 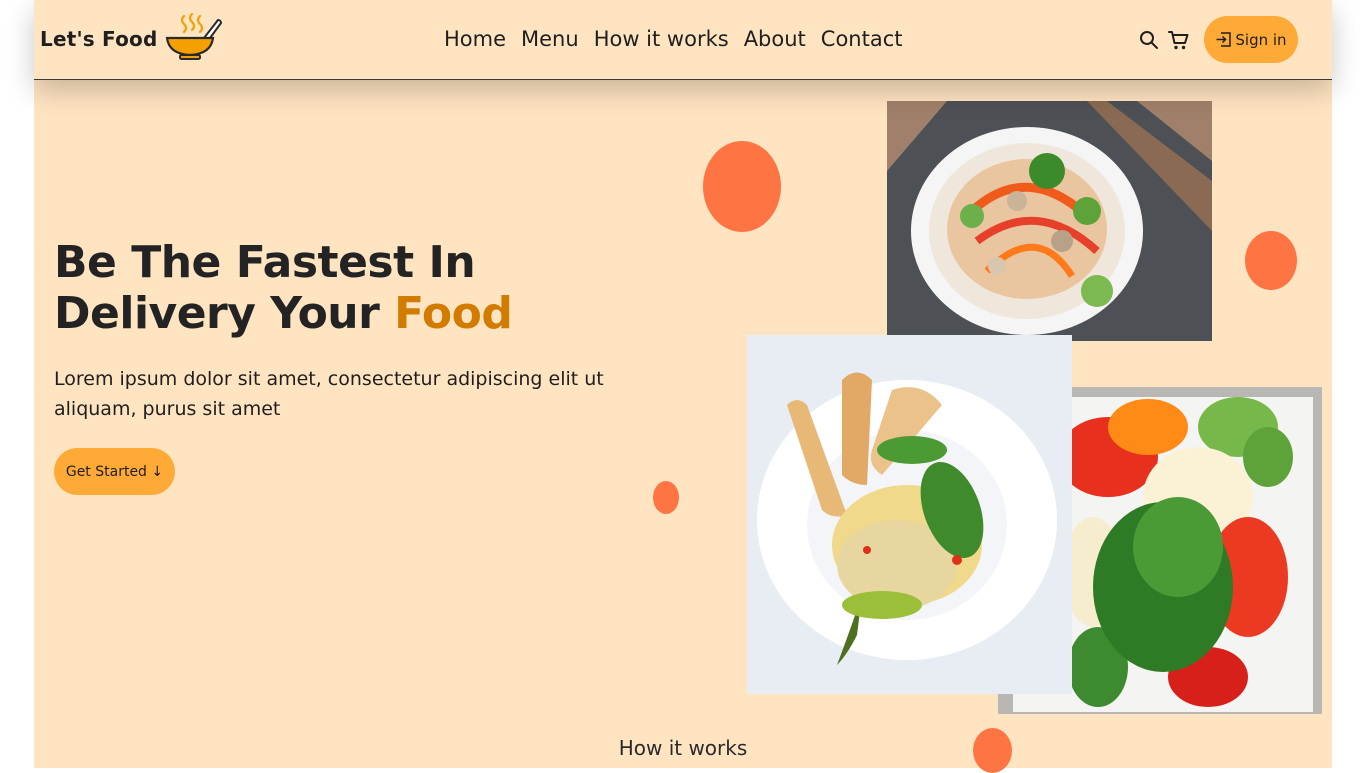 I want to click on pasta-with-basil-photo, so click(x=909, y=514).